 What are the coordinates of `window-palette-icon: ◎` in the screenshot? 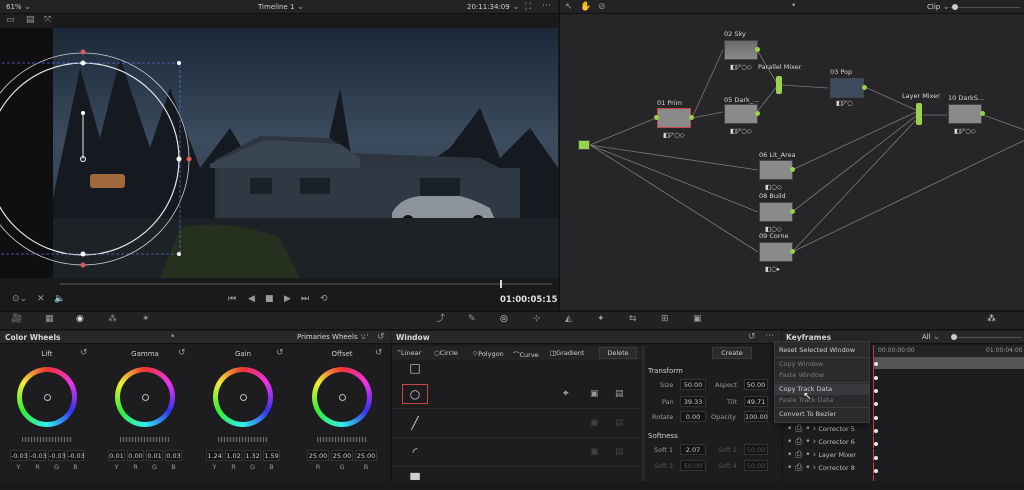 It's located at (504, 319).